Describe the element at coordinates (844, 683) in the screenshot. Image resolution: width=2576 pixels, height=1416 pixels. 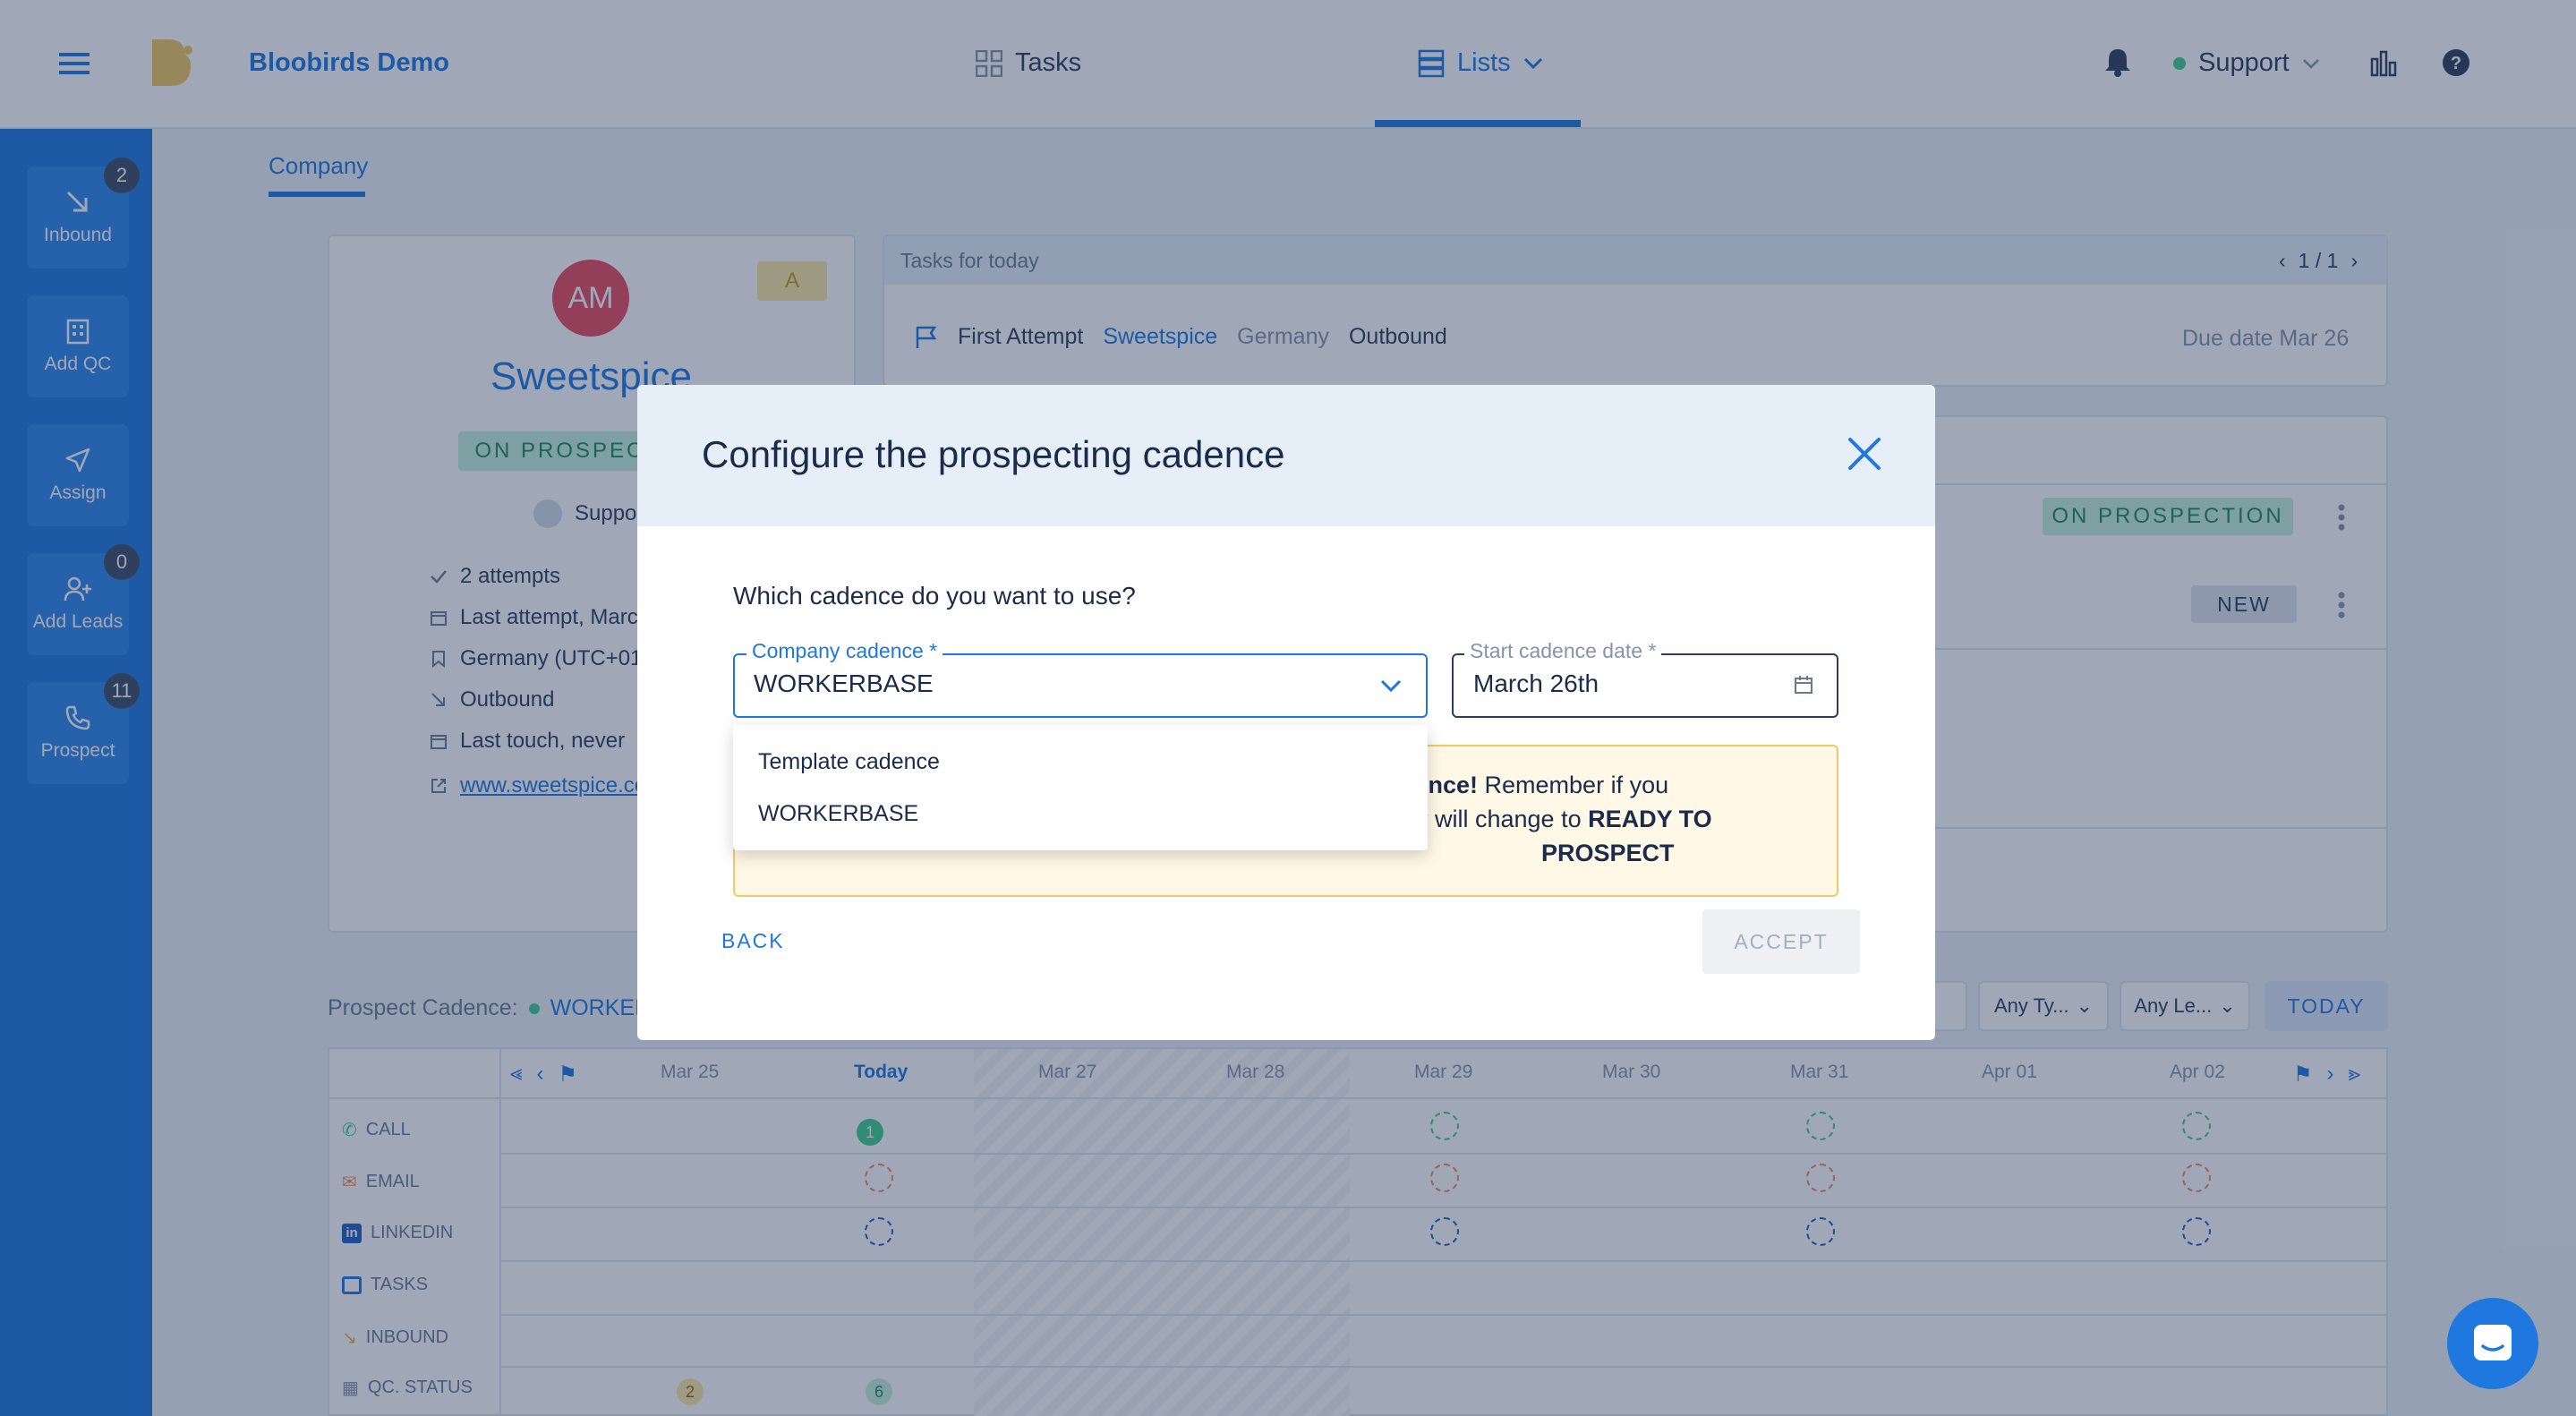
I see `company-cadence-value: WORKERBASE` at that location.